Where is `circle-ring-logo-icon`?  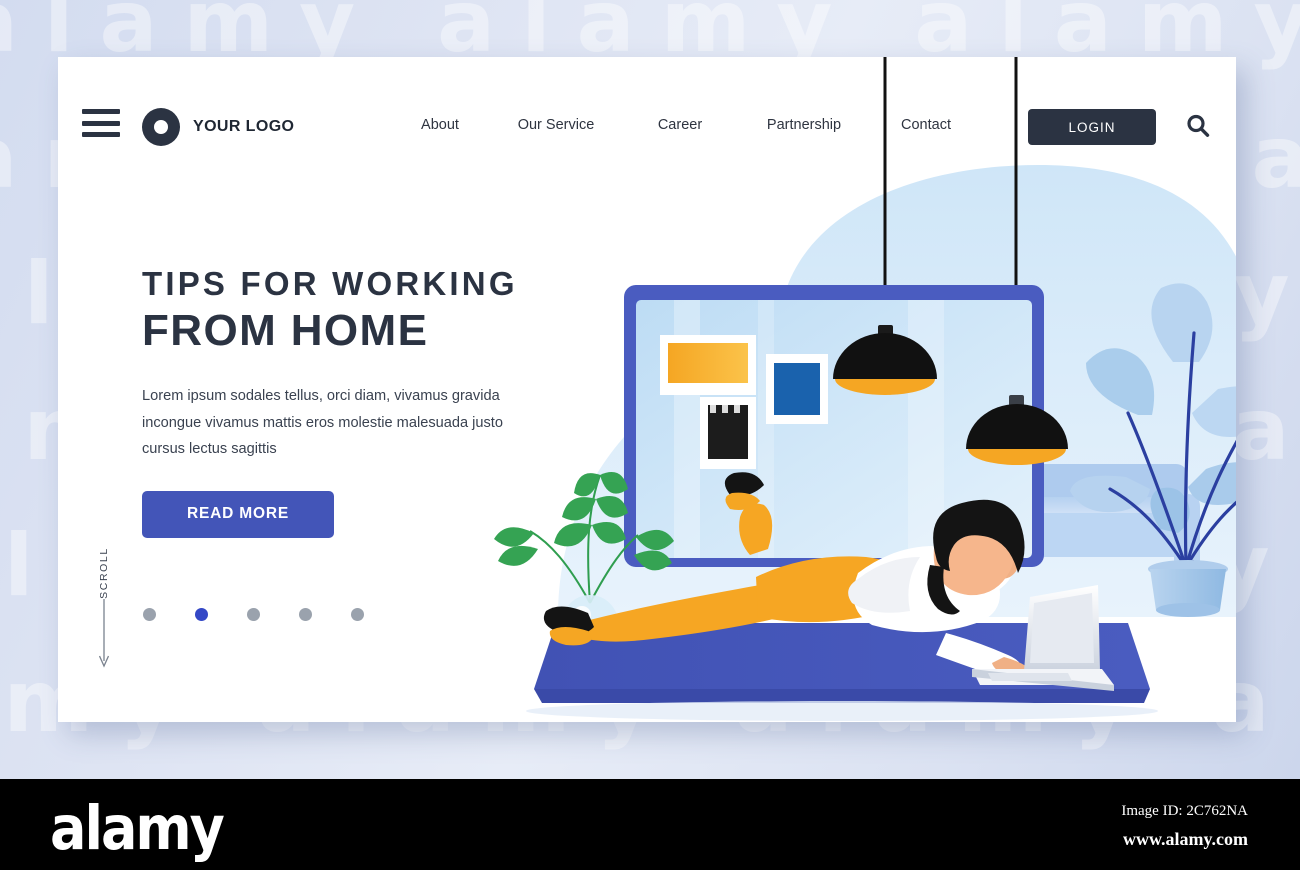
circle-ring-logo-icon is located at coordinates (161, 127).